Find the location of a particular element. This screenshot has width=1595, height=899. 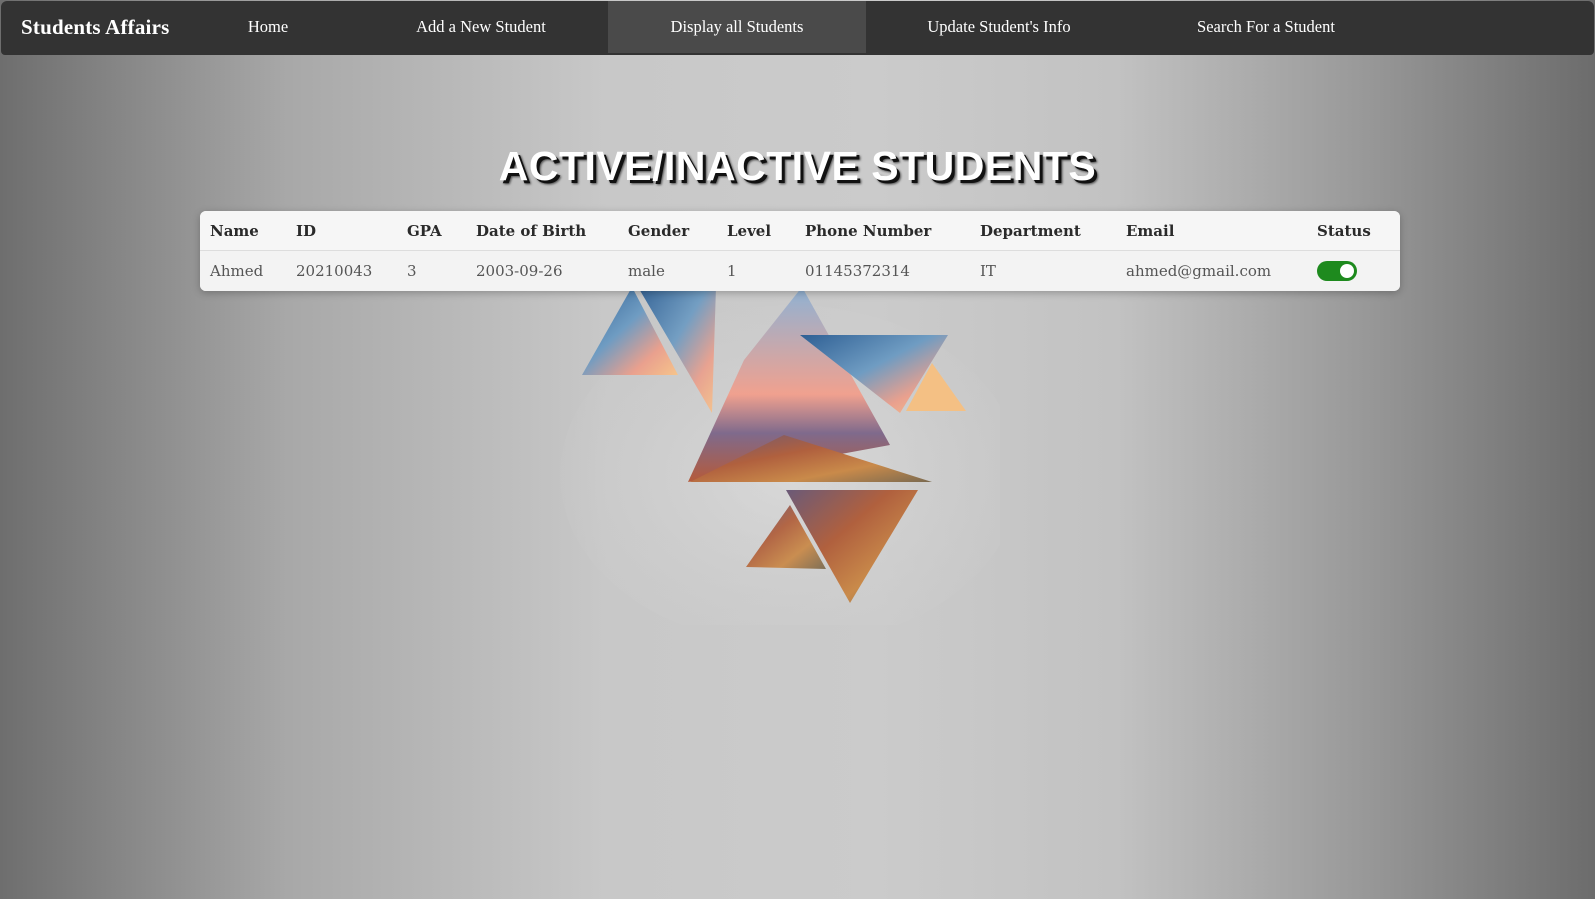

nav-home: Home is located at coordinates (268, 27).